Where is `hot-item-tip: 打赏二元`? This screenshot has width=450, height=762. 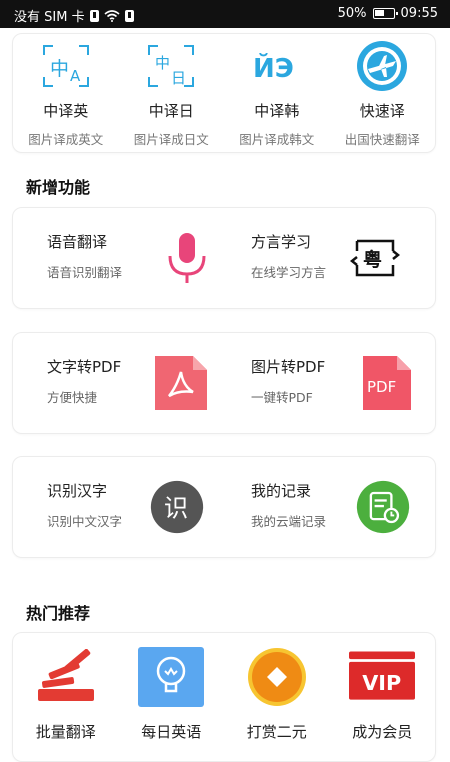
hot-item-tip: 打赏二元 is located at coordinates (277, 687).